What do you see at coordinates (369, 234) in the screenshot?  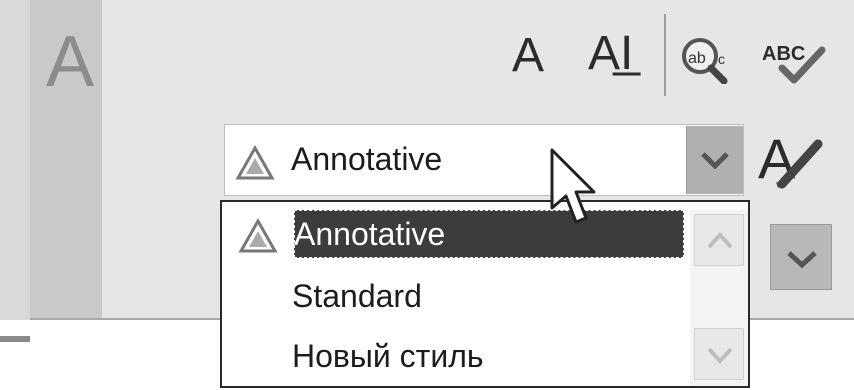 I see `dropdown-option-annotative: Annotative` at bounding box center [369, 234].